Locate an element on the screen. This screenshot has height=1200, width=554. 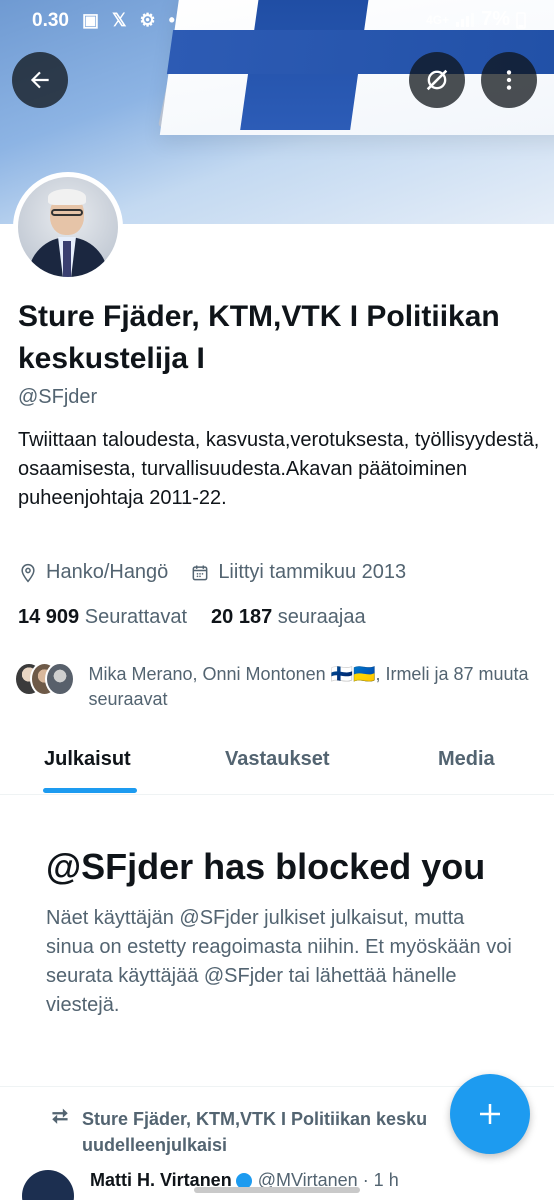
avatar-photo is located at coordinates (68, 227).